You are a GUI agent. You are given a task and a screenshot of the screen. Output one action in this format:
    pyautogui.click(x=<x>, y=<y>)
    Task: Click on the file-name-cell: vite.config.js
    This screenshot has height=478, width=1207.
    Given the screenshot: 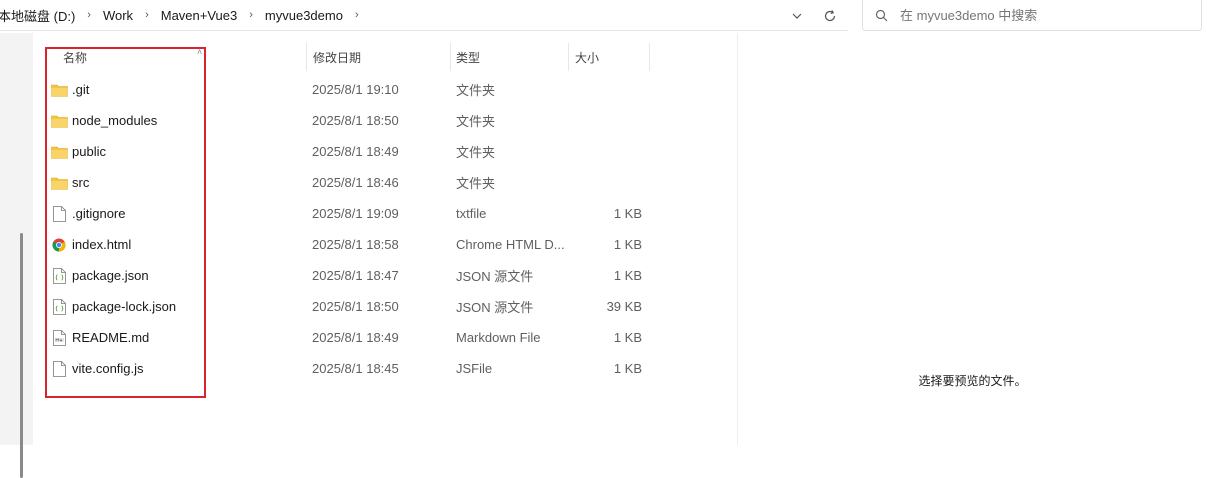 What is the action you would take?
    pyautogui.click(x=97, y=368)
    